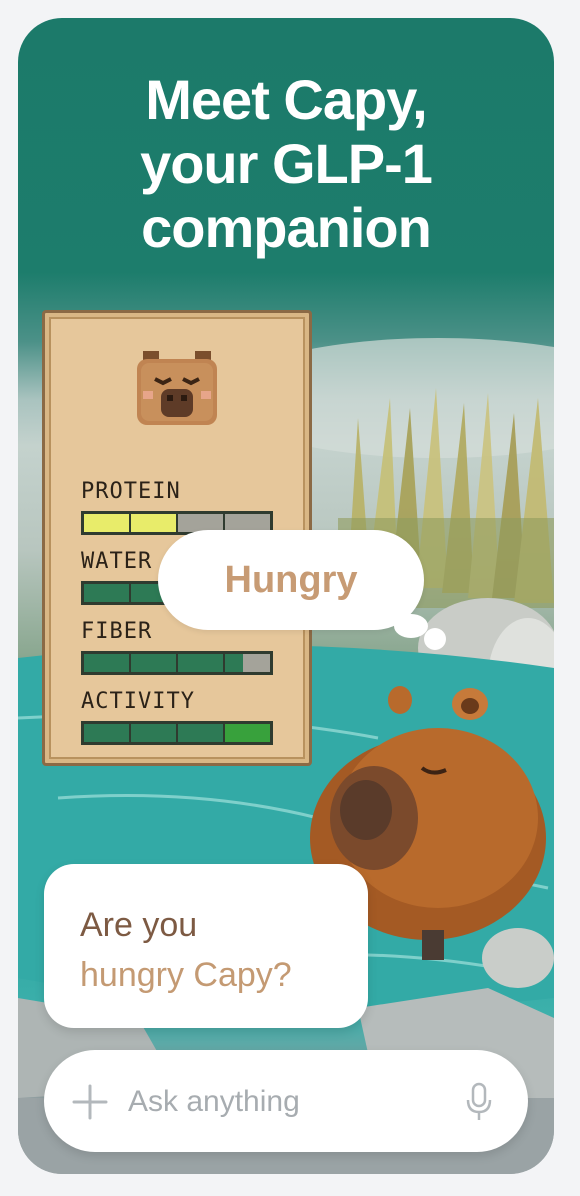 The image size is (580, 1196). What do you see at coordinates (138, 701) in the screenshot?
I see `stat-label-activity: ACTIVITY` at bounding box center [138, 701].